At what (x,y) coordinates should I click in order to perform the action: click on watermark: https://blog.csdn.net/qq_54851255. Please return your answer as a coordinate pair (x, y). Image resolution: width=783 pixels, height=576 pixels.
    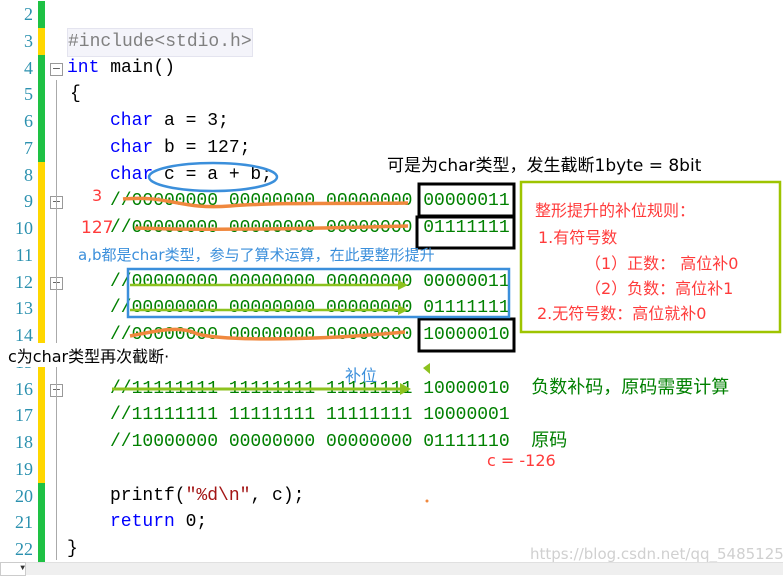
    Looking at the image, I should click on (656, 554).